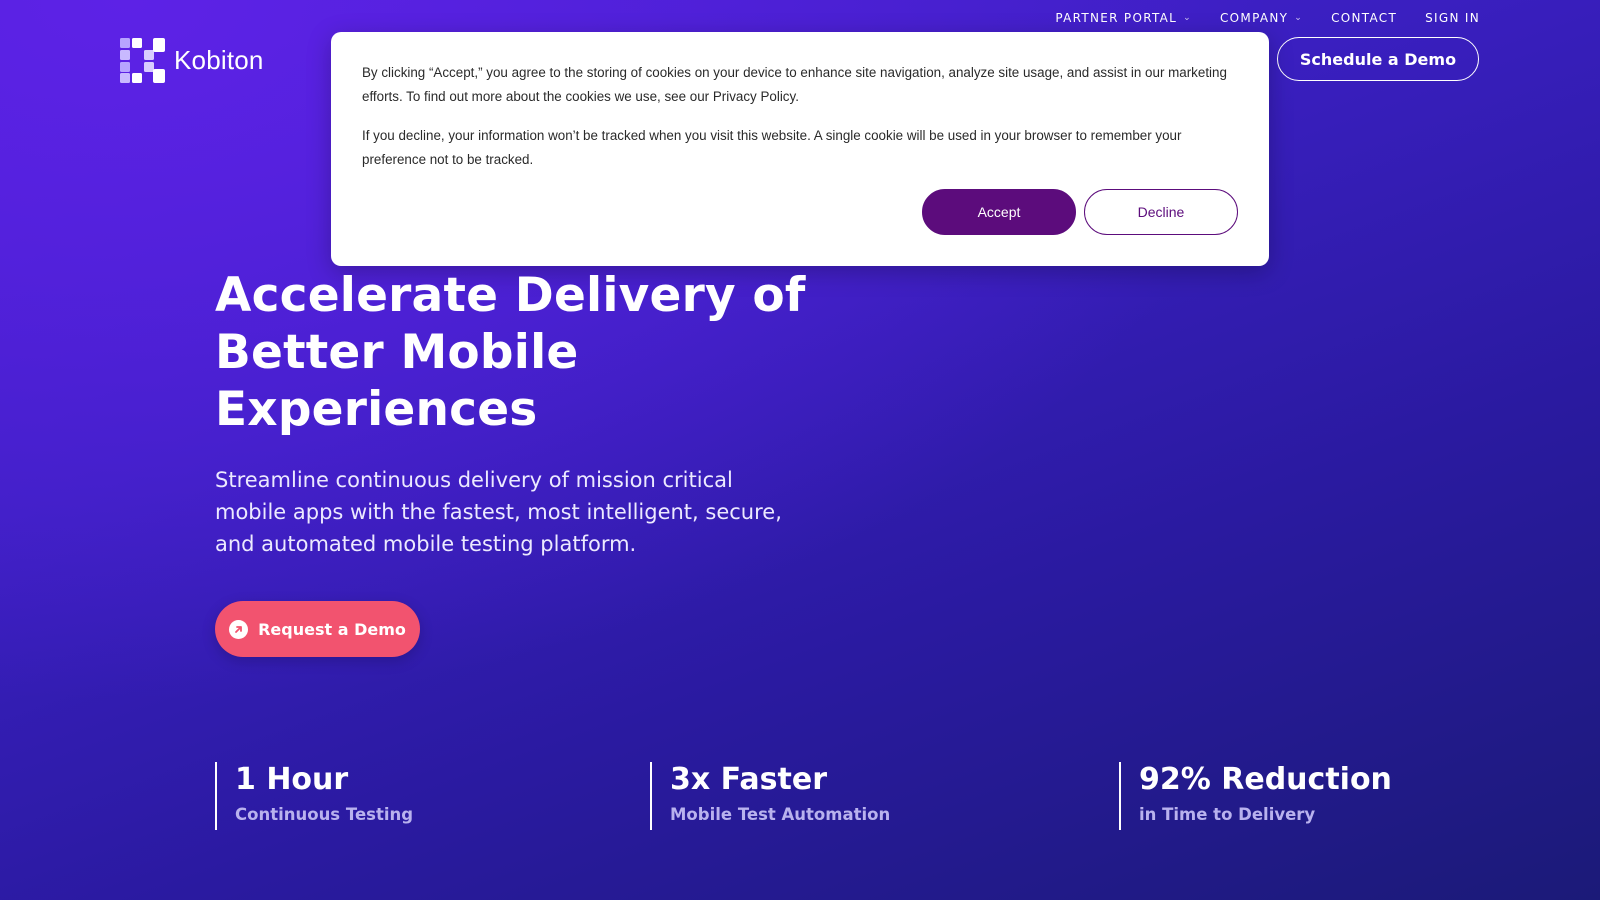  What do you see at coordinates (1116, 18) in the screenshot?
I see `nav-partner-portal-label: PARTNER PORTAL` at bounding box center [1116, 18].